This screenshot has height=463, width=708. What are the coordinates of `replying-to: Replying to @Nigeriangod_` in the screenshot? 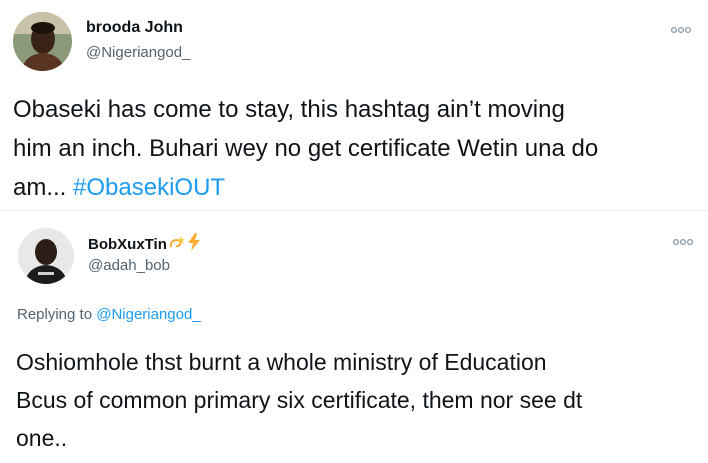 It's located at (109, 314).